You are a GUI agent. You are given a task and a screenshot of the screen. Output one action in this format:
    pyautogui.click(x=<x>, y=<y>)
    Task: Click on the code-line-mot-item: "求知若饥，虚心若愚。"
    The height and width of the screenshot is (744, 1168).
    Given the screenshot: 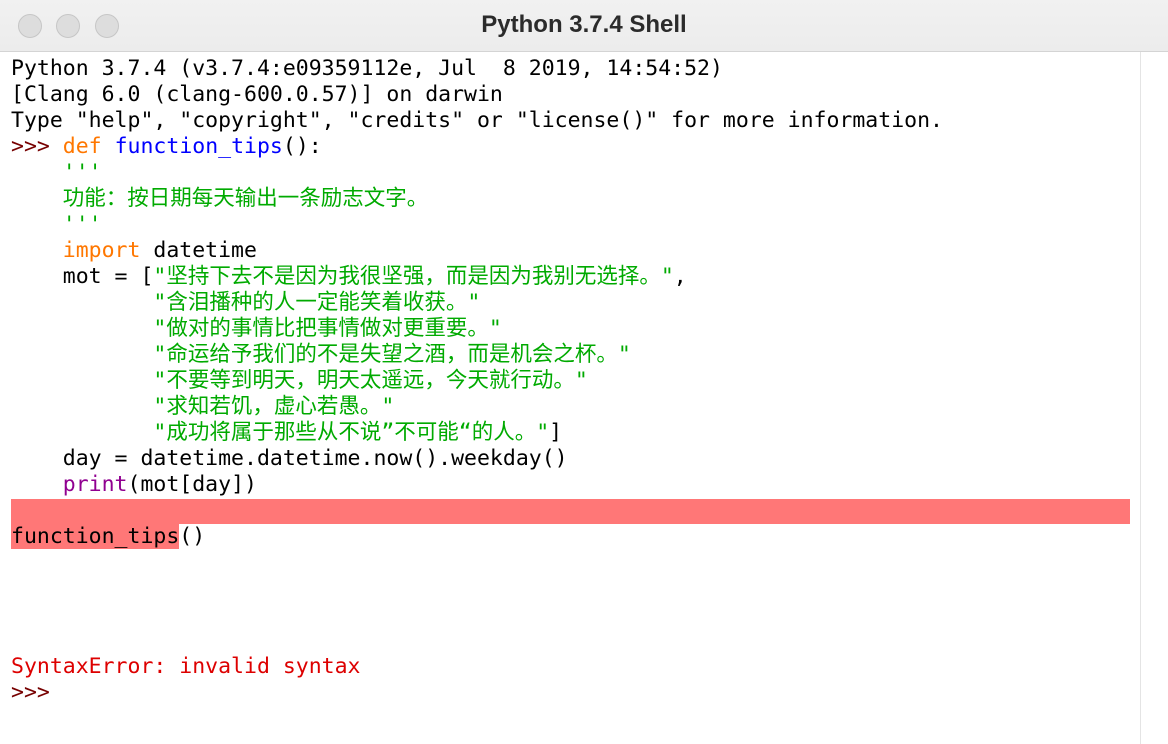 What is the action you would take?
    pyautogui.click(x=202, y=407)
    